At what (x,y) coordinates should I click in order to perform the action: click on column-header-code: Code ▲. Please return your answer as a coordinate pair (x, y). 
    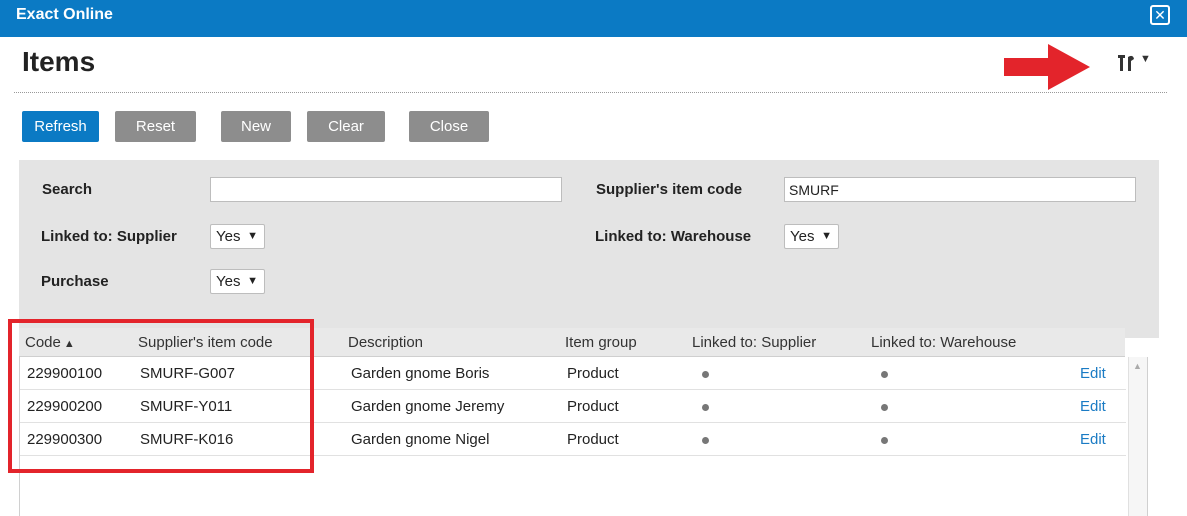
    Looking at the image, I should click on (50, 342).